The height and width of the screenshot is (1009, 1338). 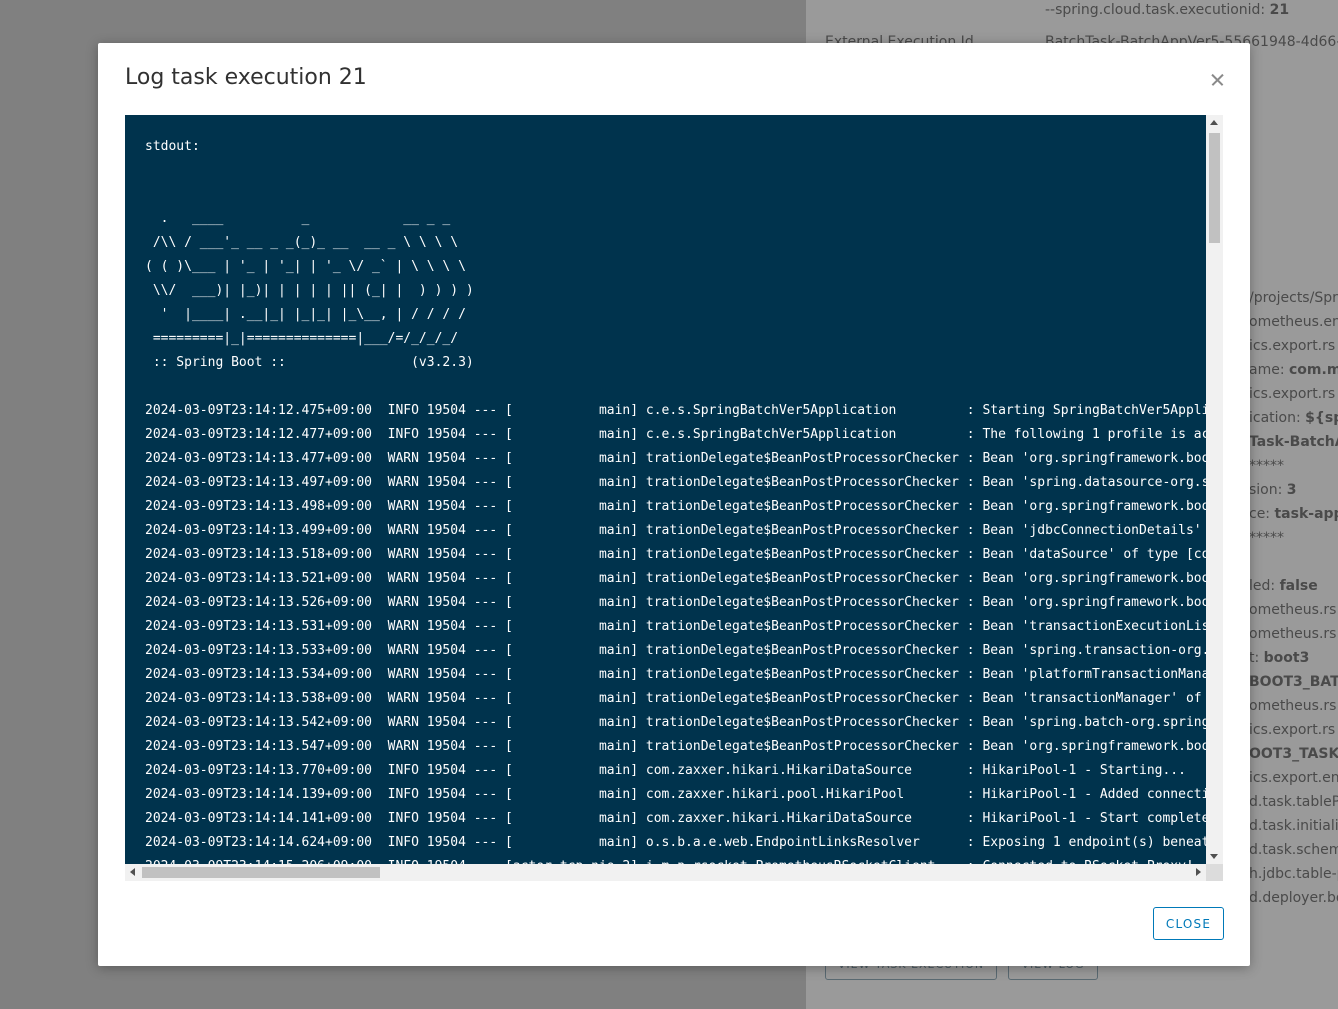 I want to click on vertical-scrollbar, so click(x=1214, y=489).